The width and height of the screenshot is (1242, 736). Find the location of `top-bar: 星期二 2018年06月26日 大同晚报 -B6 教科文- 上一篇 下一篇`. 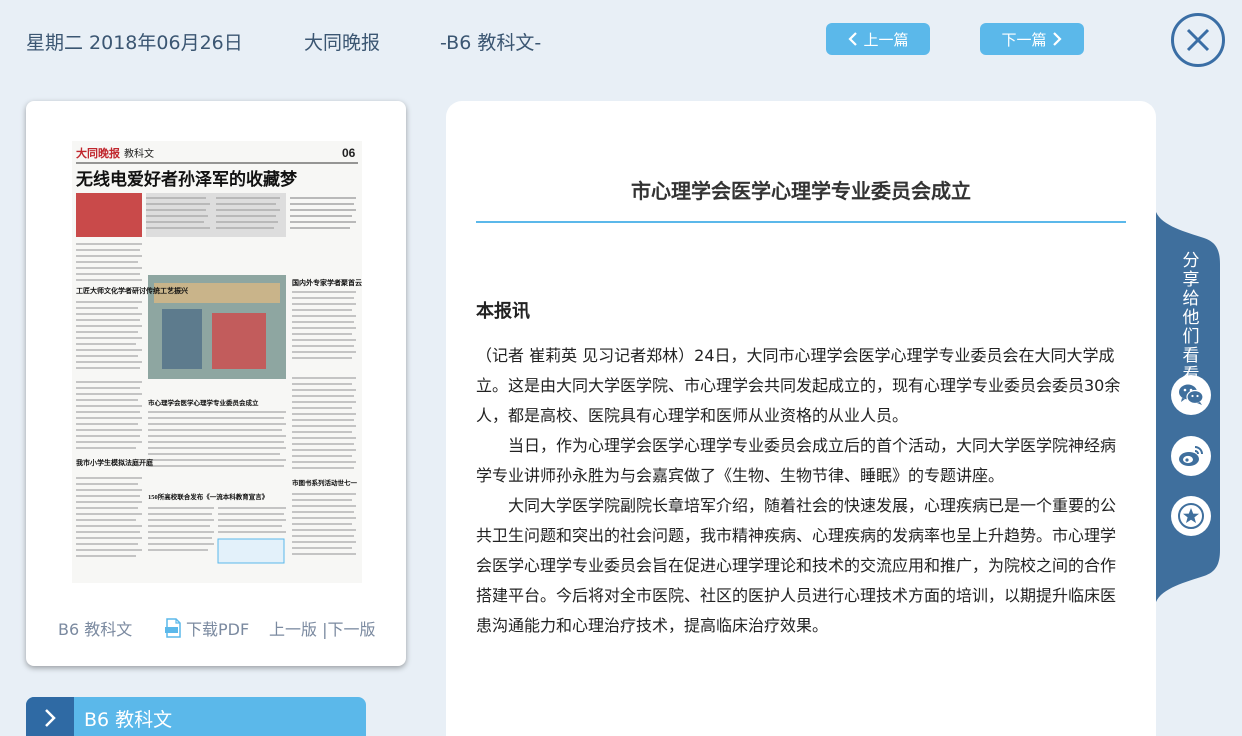

top-bar: 星期二 2018年06月26日 大同晚报 -B6 教科文- 上一篇 下一篇 is located at coordinates (621, 40).